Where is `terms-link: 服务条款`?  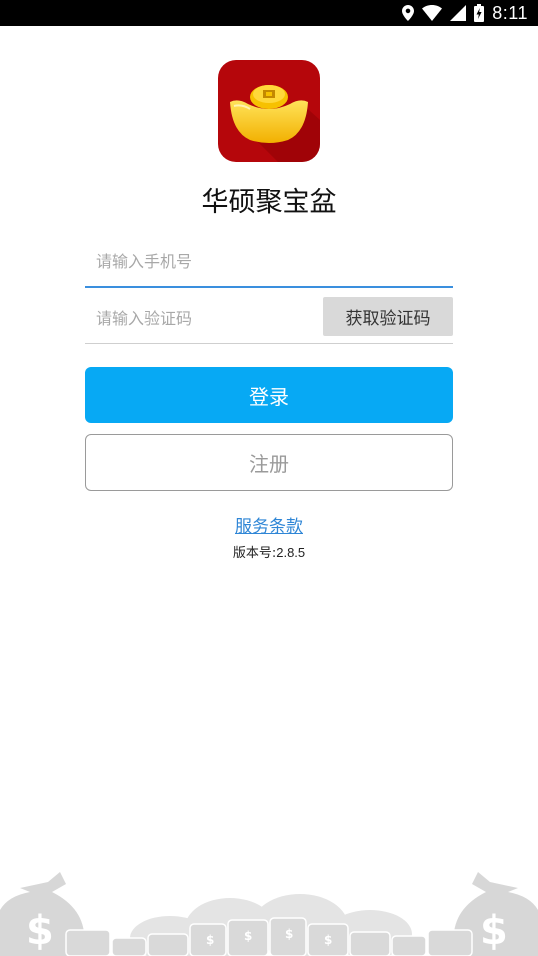
terms-link: 服务条款 is located at coordinates (269, 524).